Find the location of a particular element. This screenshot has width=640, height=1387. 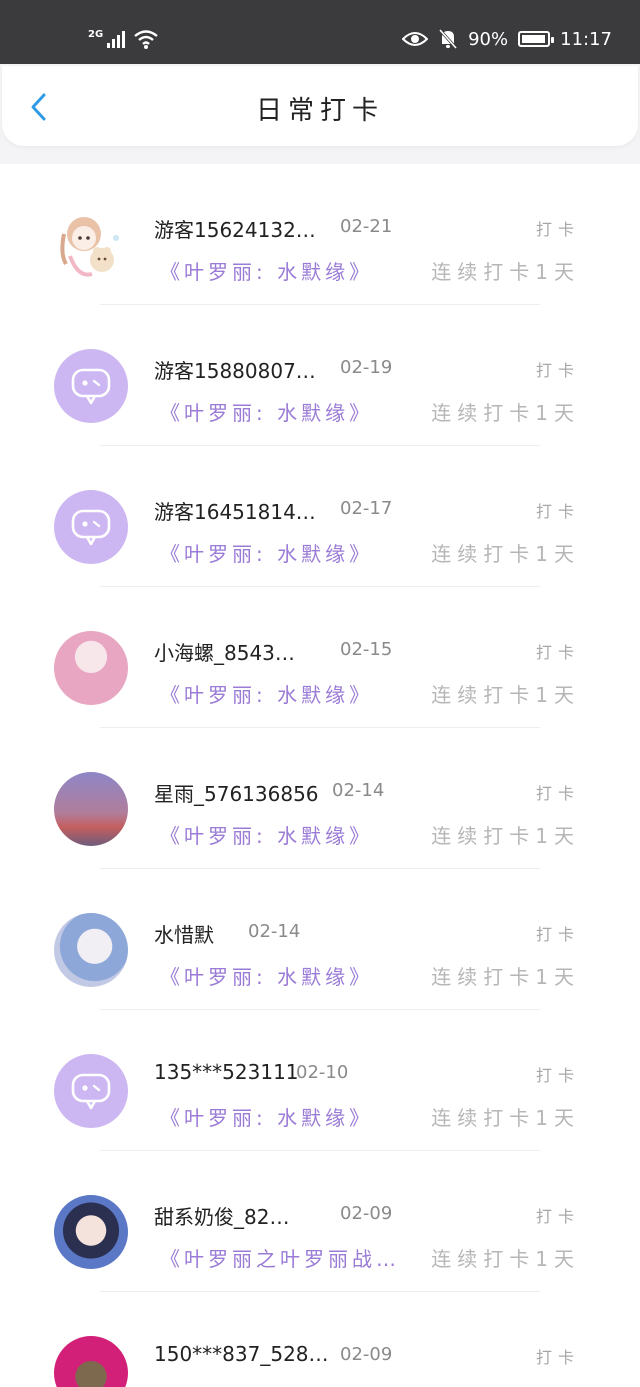

checkin-date: 02-10 is located at coordinates (322, 1072).